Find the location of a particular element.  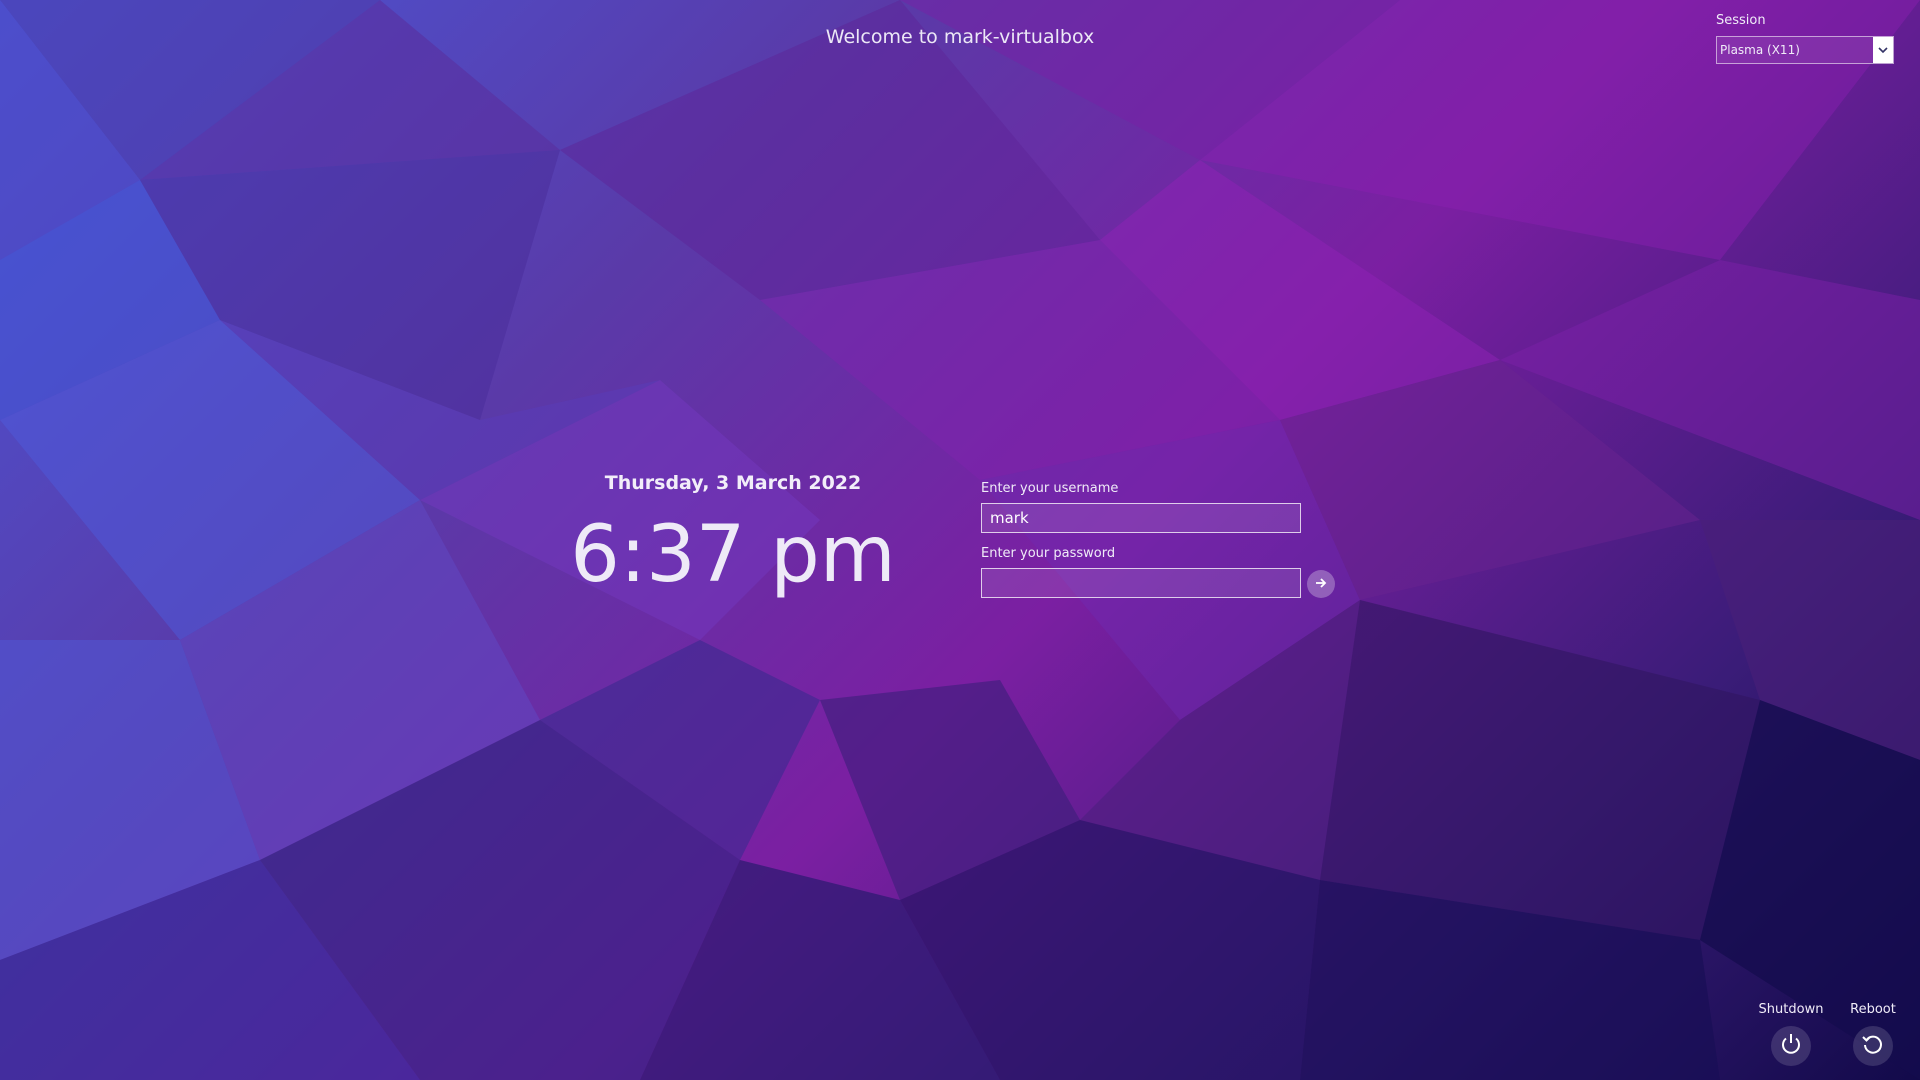

reboot-button is located at coordinates (1873, 1046).